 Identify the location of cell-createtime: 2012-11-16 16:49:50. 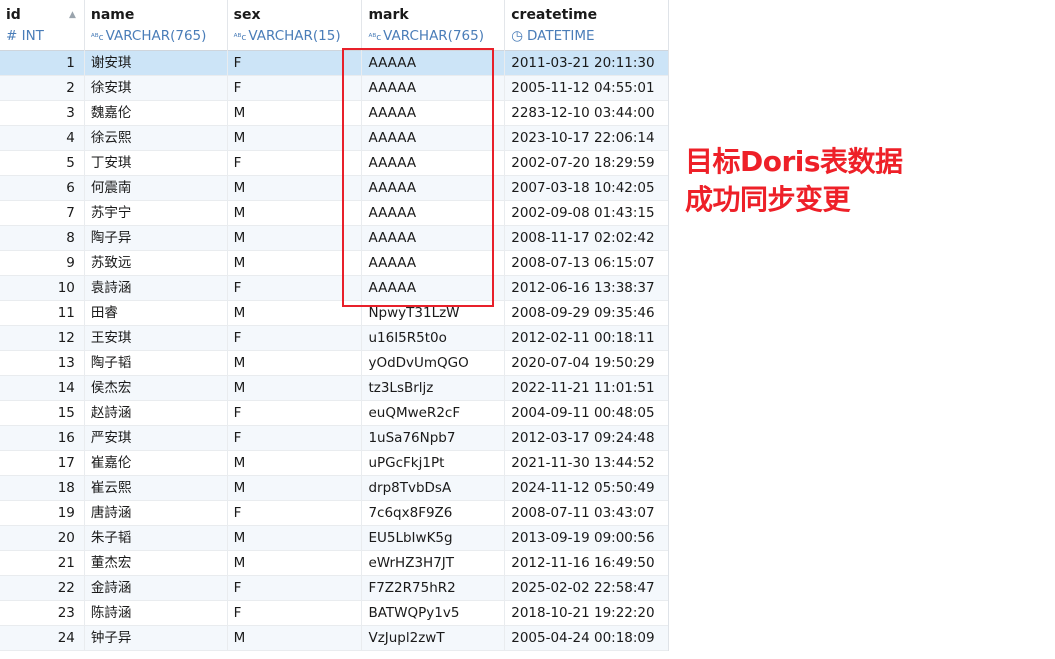
(586, 563).